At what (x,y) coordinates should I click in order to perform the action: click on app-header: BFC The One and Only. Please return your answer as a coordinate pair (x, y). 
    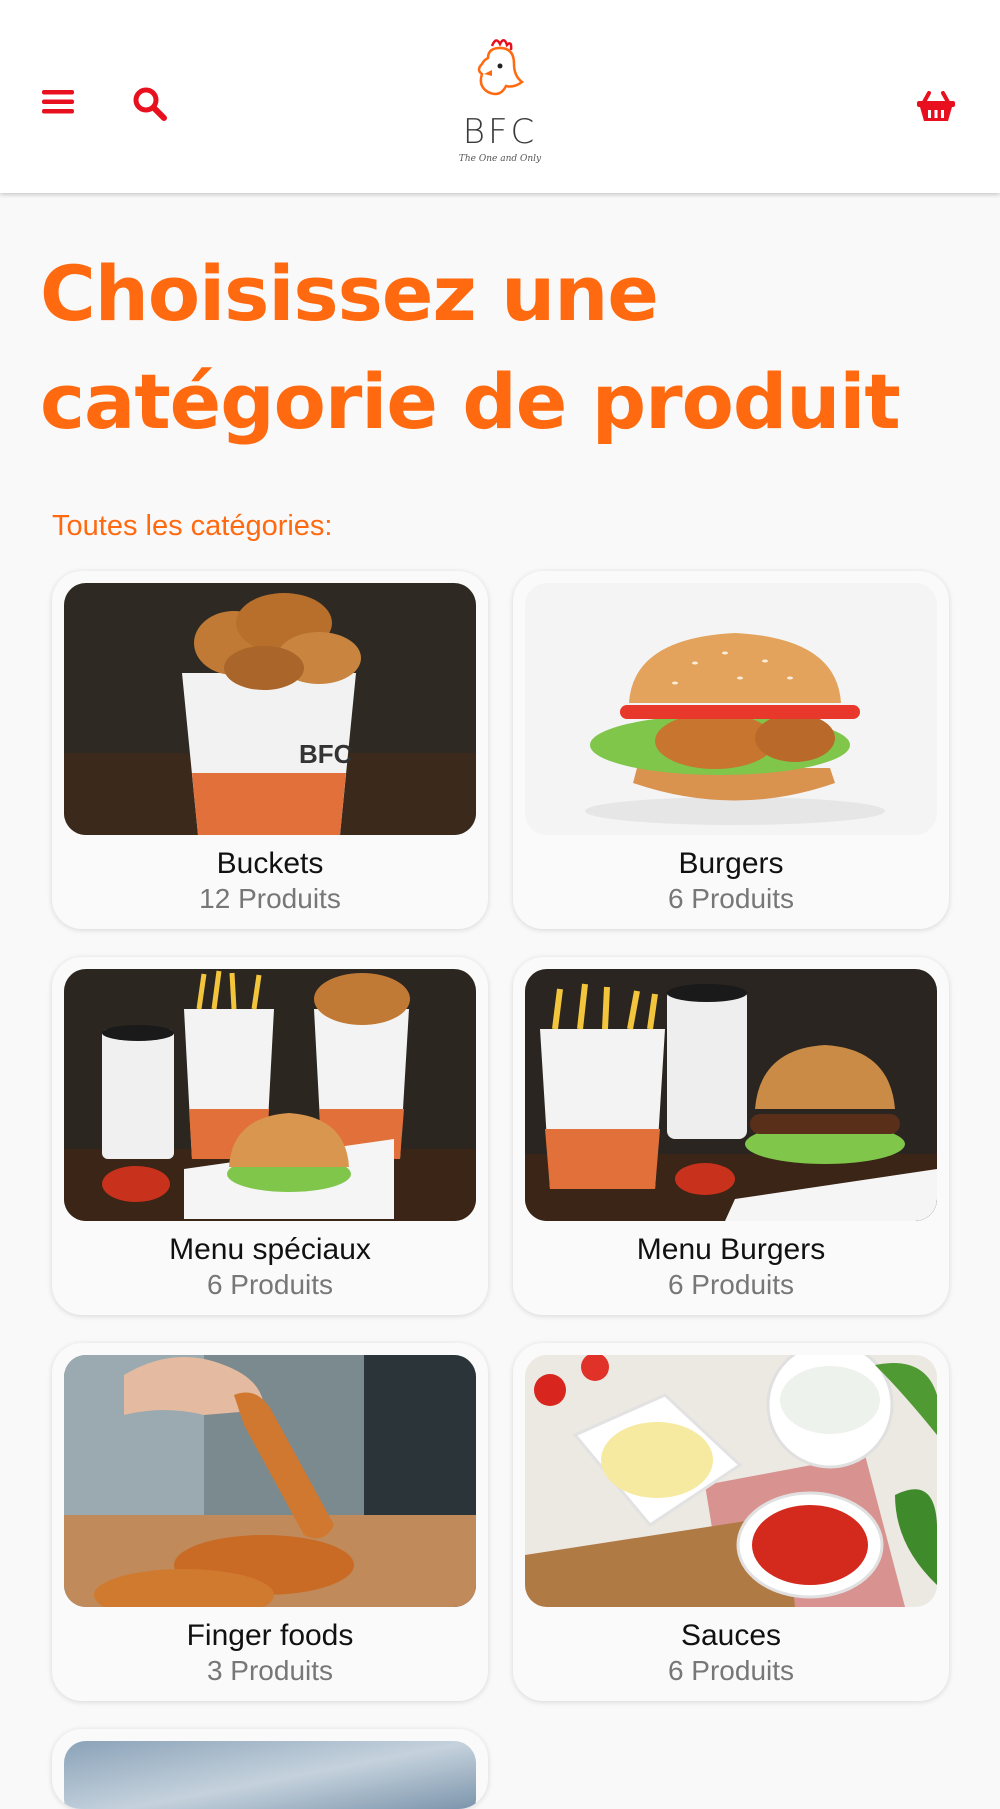
    Looking at the image, I should click on (500, 96).